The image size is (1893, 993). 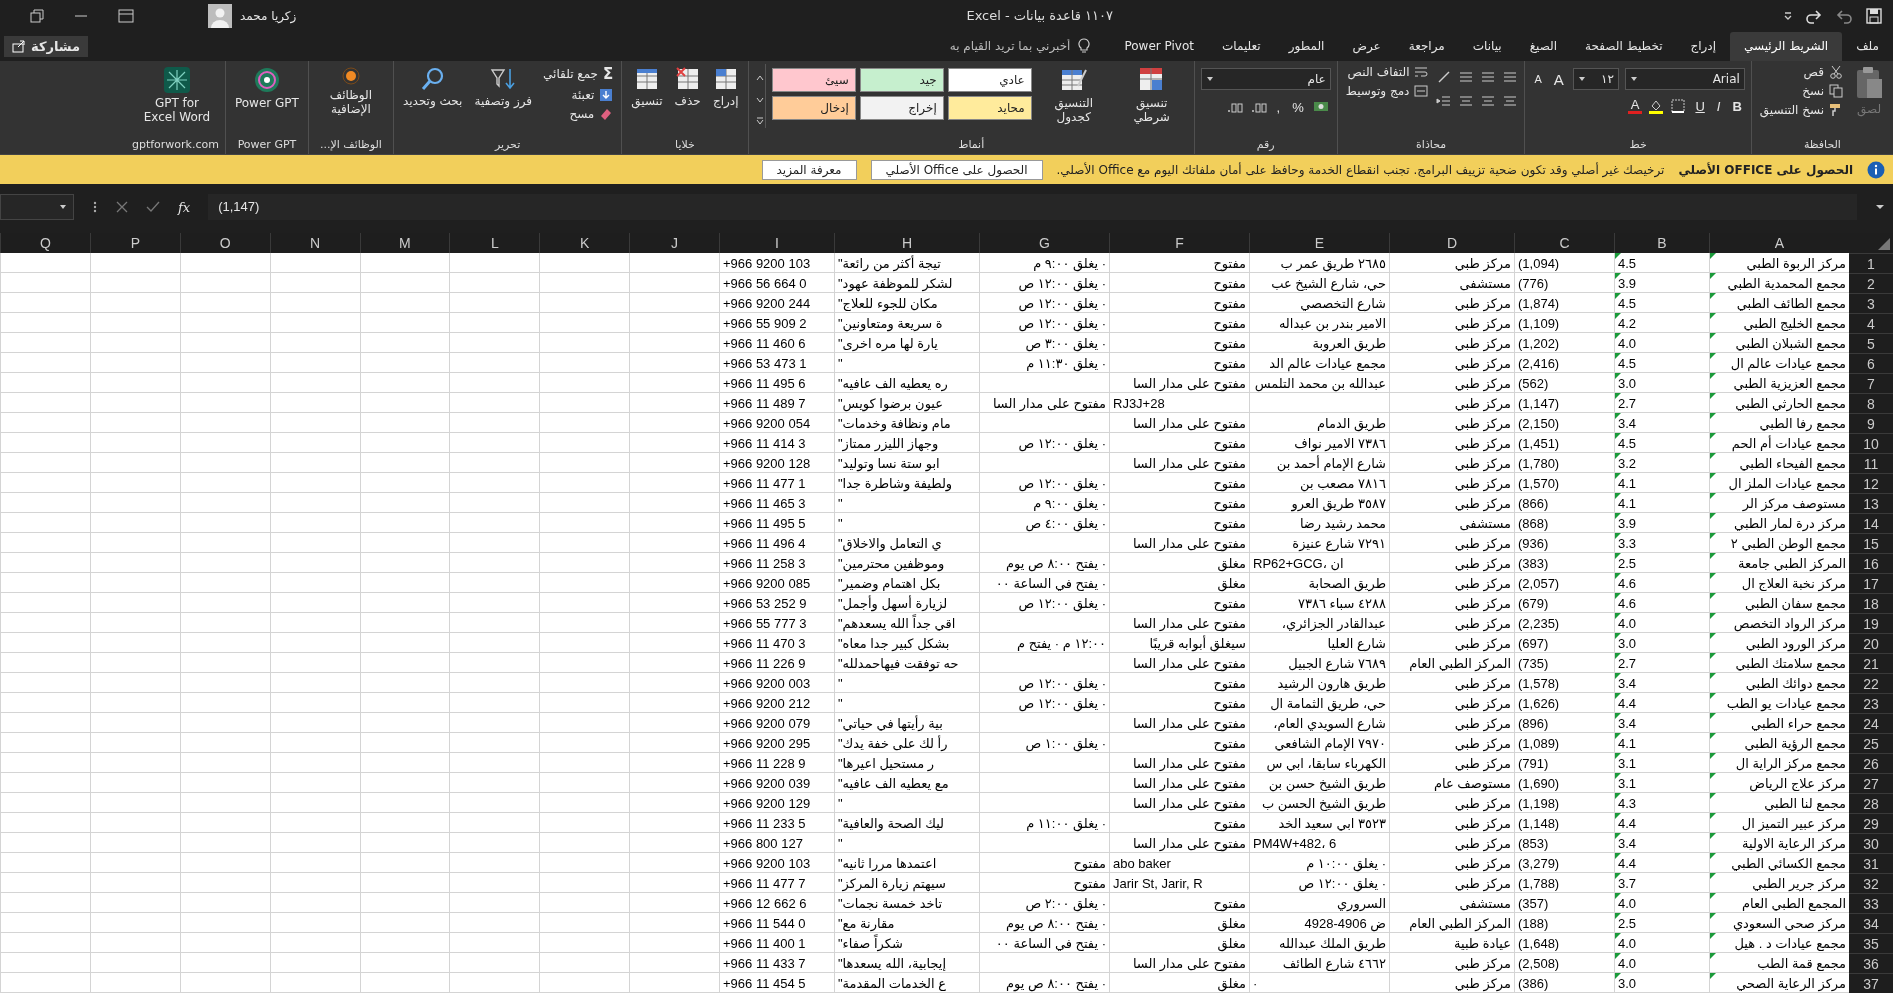 I want to click on row-header: 4, so click(x=1871, y=323).